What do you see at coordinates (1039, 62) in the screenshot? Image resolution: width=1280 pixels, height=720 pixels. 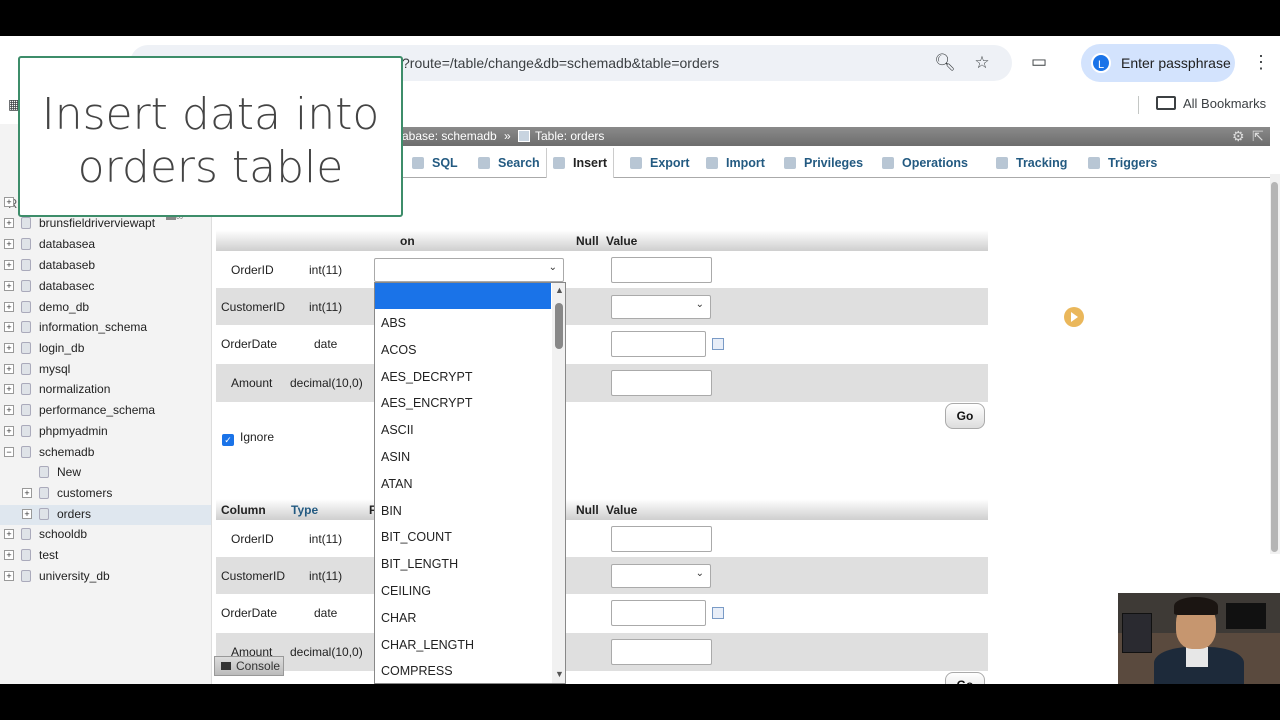 I see `extensions-puzzle-icon: ▭` at bounding box center [1039, 62].